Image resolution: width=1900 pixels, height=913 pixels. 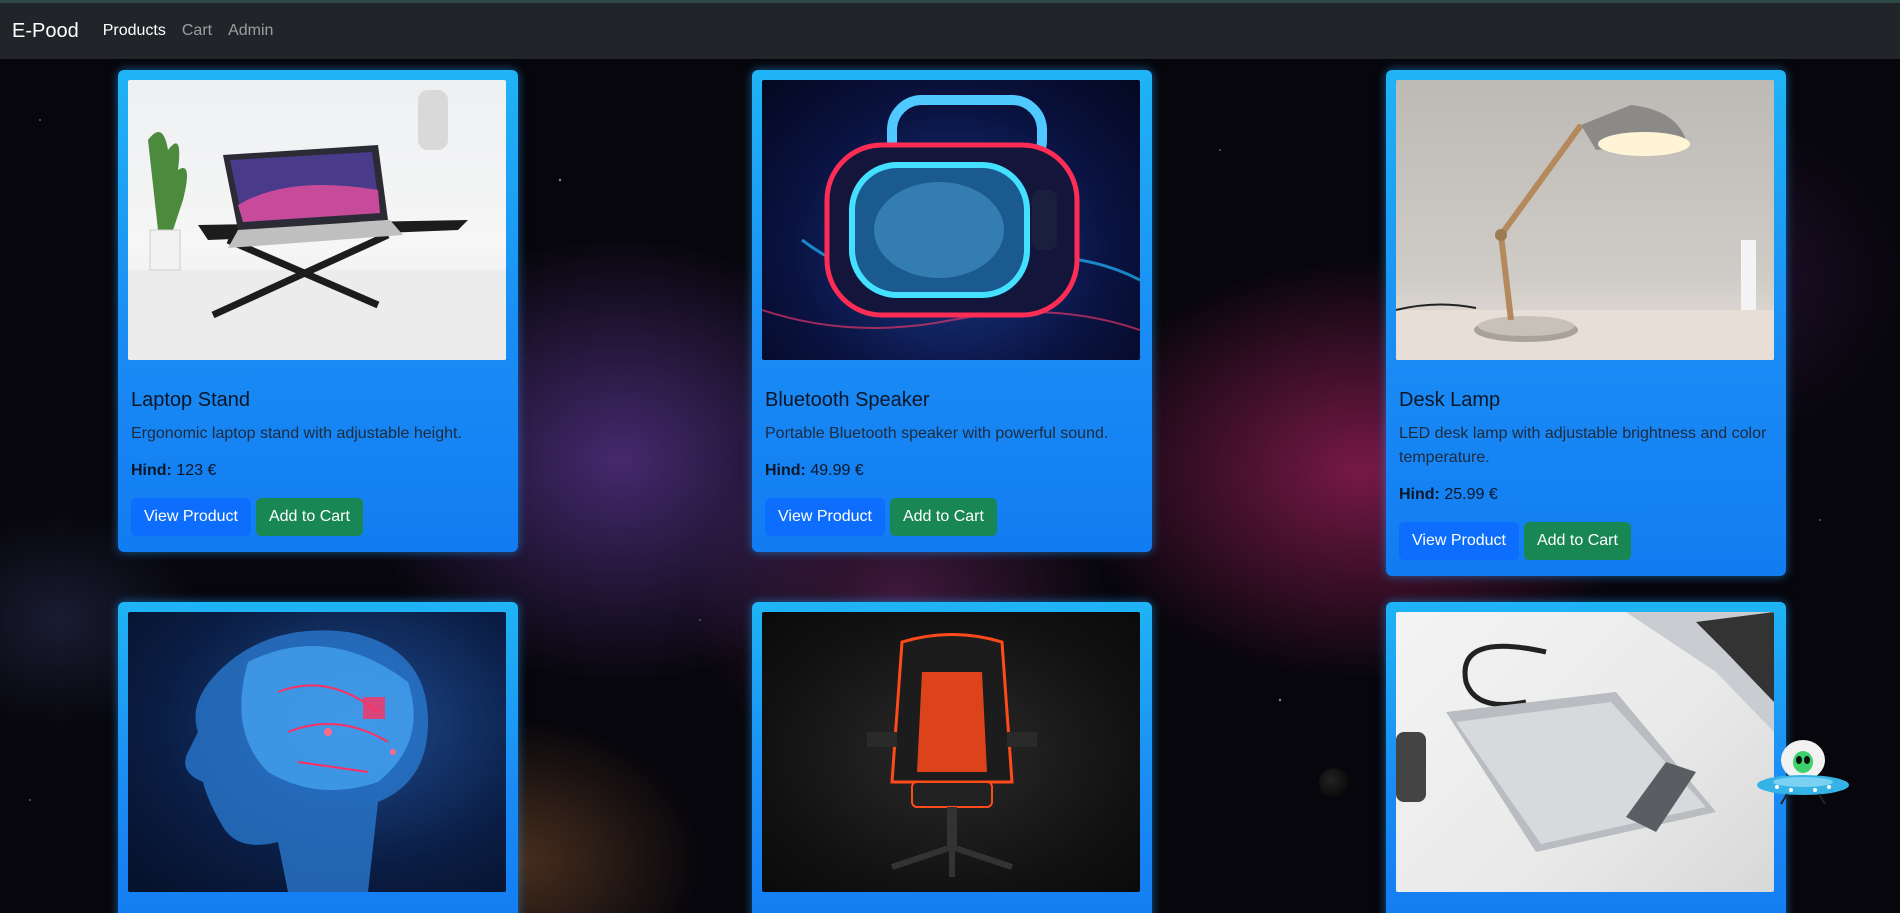 What do you see at coordinates (950, 29) in the screenshot?
I see `navbar: E-Pood Products Cart Admin` at bounding box center [950, 29].